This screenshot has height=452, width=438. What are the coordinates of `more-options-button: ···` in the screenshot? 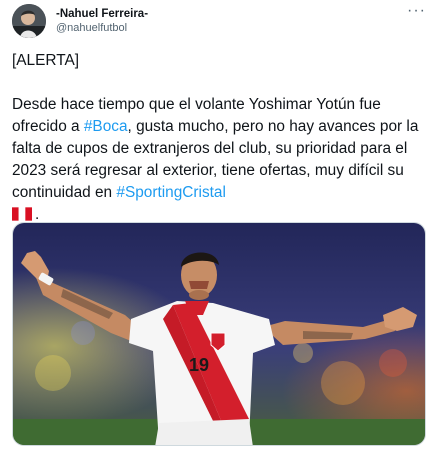 It's located at (416, 10).